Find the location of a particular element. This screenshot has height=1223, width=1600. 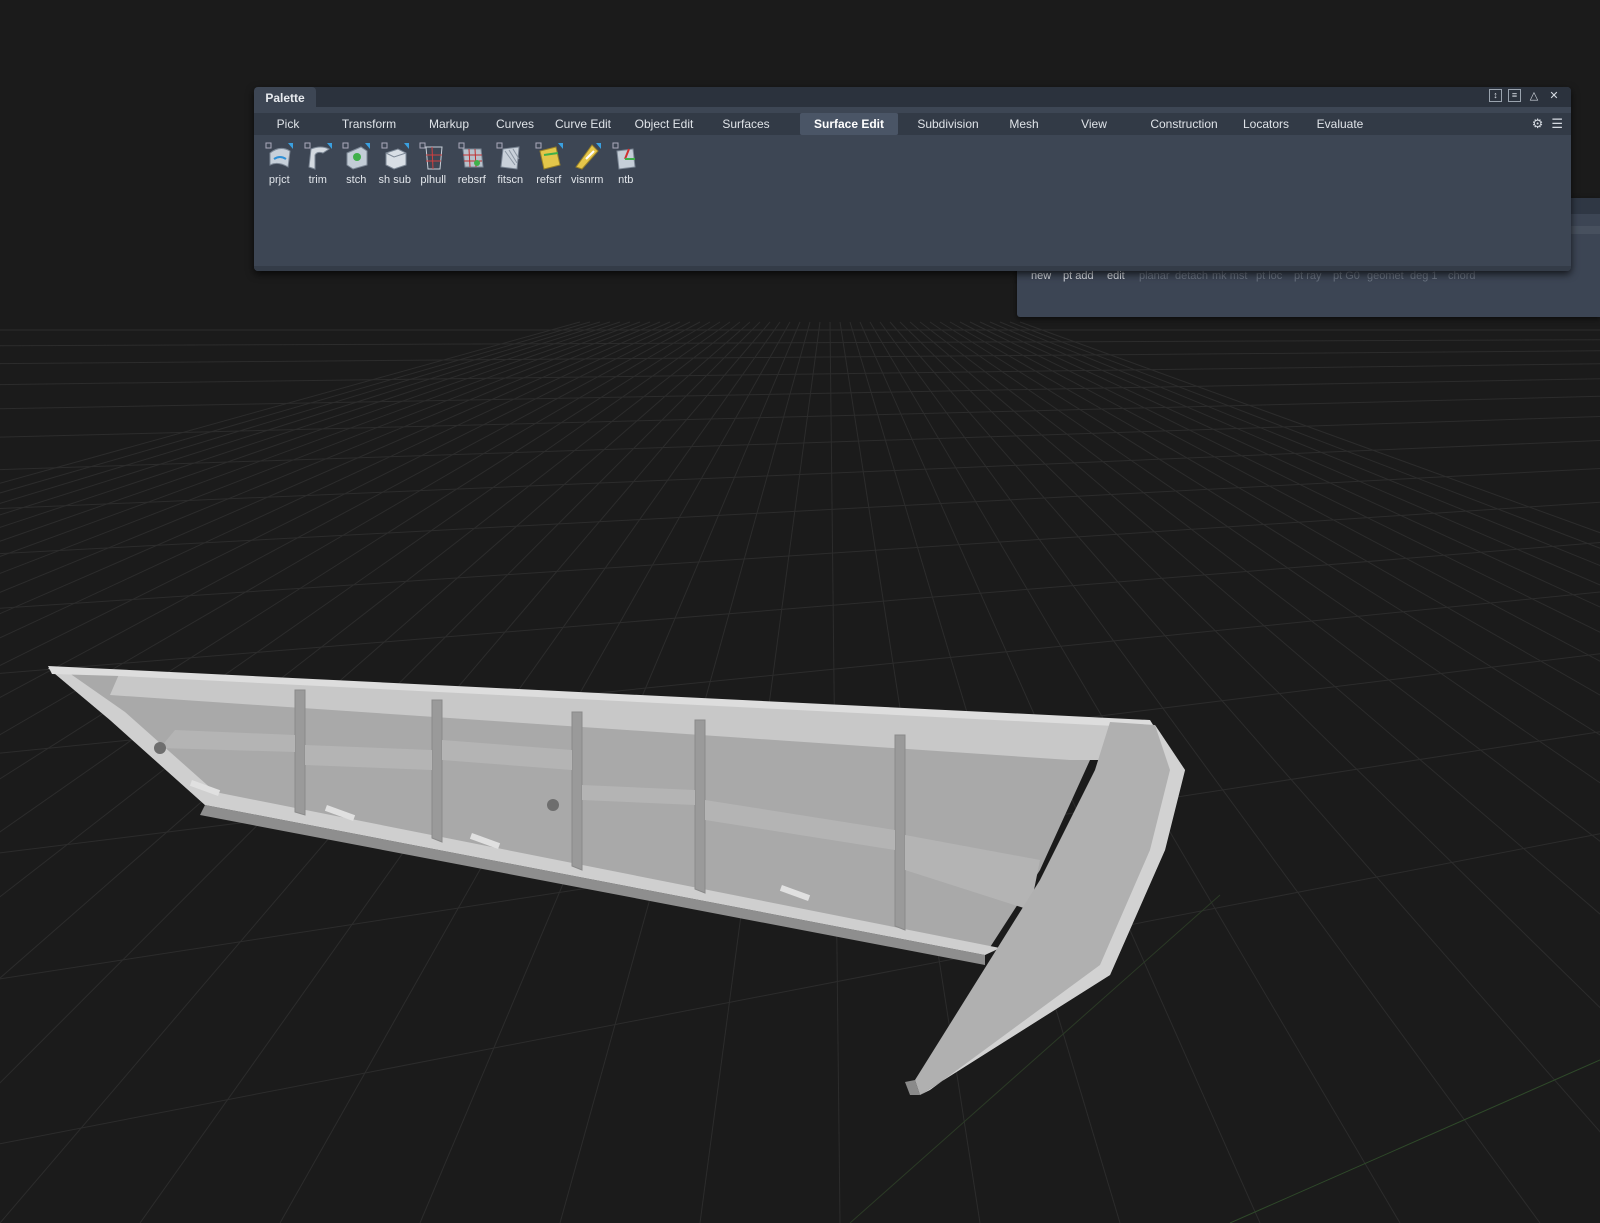

tool-plhull: plhull is located at coordinates (433, 163).